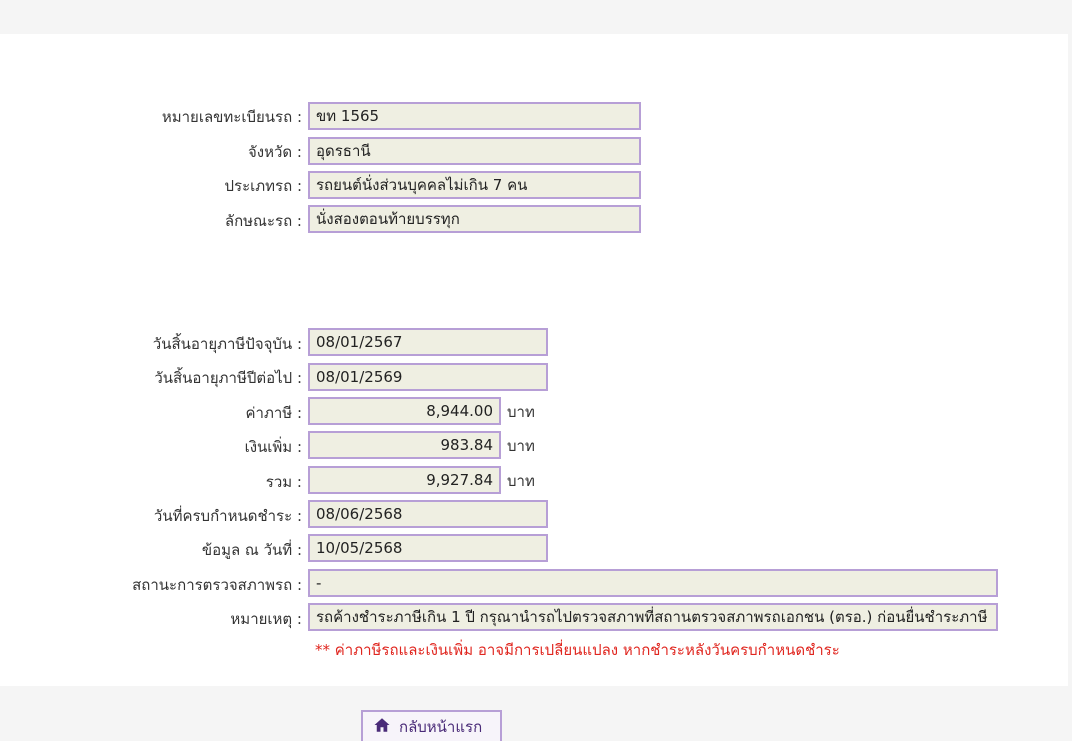 The image size is (1072, 741). What do you see at coordinates (228, 378) in the screenshot?
I see `next-expiry-label: วันสิ้นอายุภาษีปีต่อไป :` at bounding box center [228, 378].